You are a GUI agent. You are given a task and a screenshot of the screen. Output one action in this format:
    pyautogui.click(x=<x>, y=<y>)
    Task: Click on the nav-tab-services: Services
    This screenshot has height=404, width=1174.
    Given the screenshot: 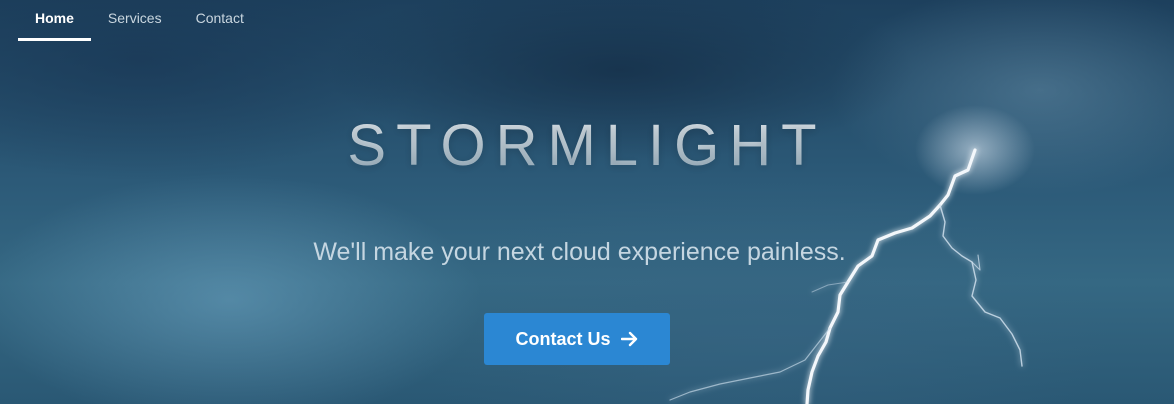 What is the action you would take?
    pyautogui.click(x=135, y=20)
    